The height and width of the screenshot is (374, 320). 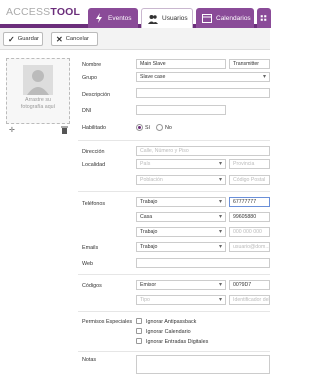 What do you see at coordinates (203, 77) in the screenshot?
I see `grupo-select: Slave case` at bounding box center [203, 77].